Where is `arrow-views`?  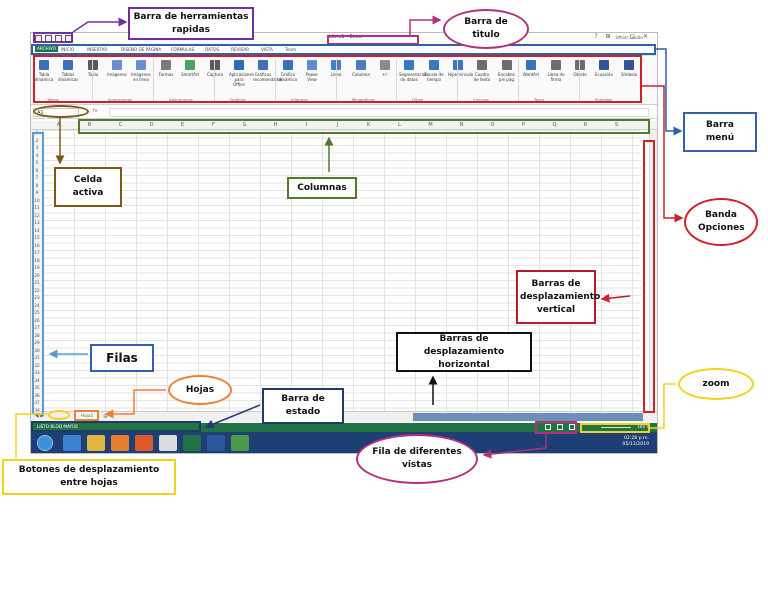
arrow-views is located at coordinates (514, 446).